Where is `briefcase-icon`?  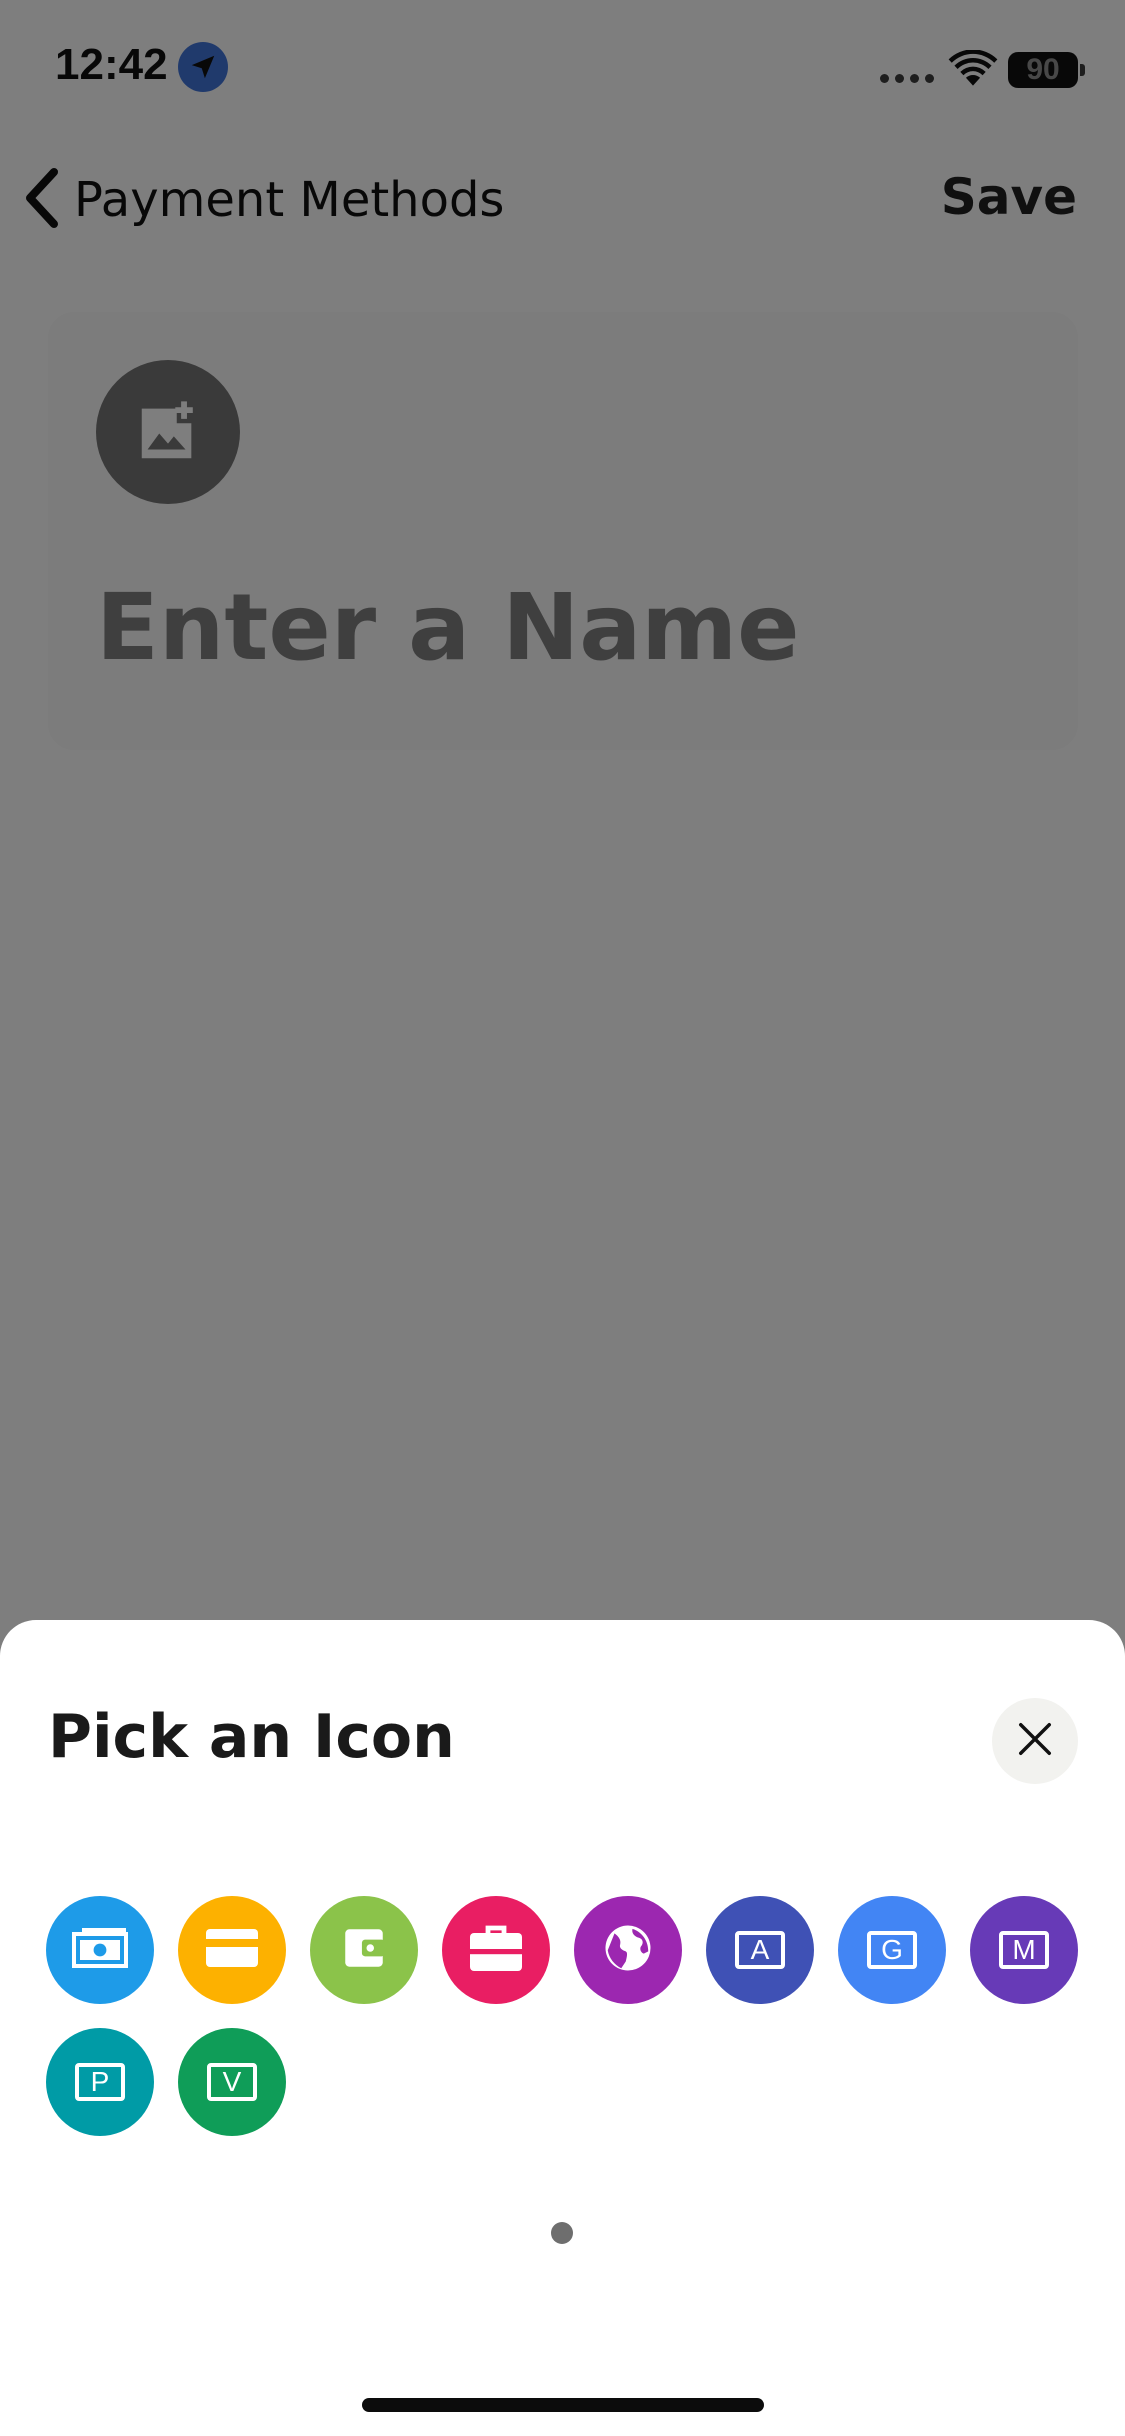 briefcase-icon is located at coordinates (496, 1950).